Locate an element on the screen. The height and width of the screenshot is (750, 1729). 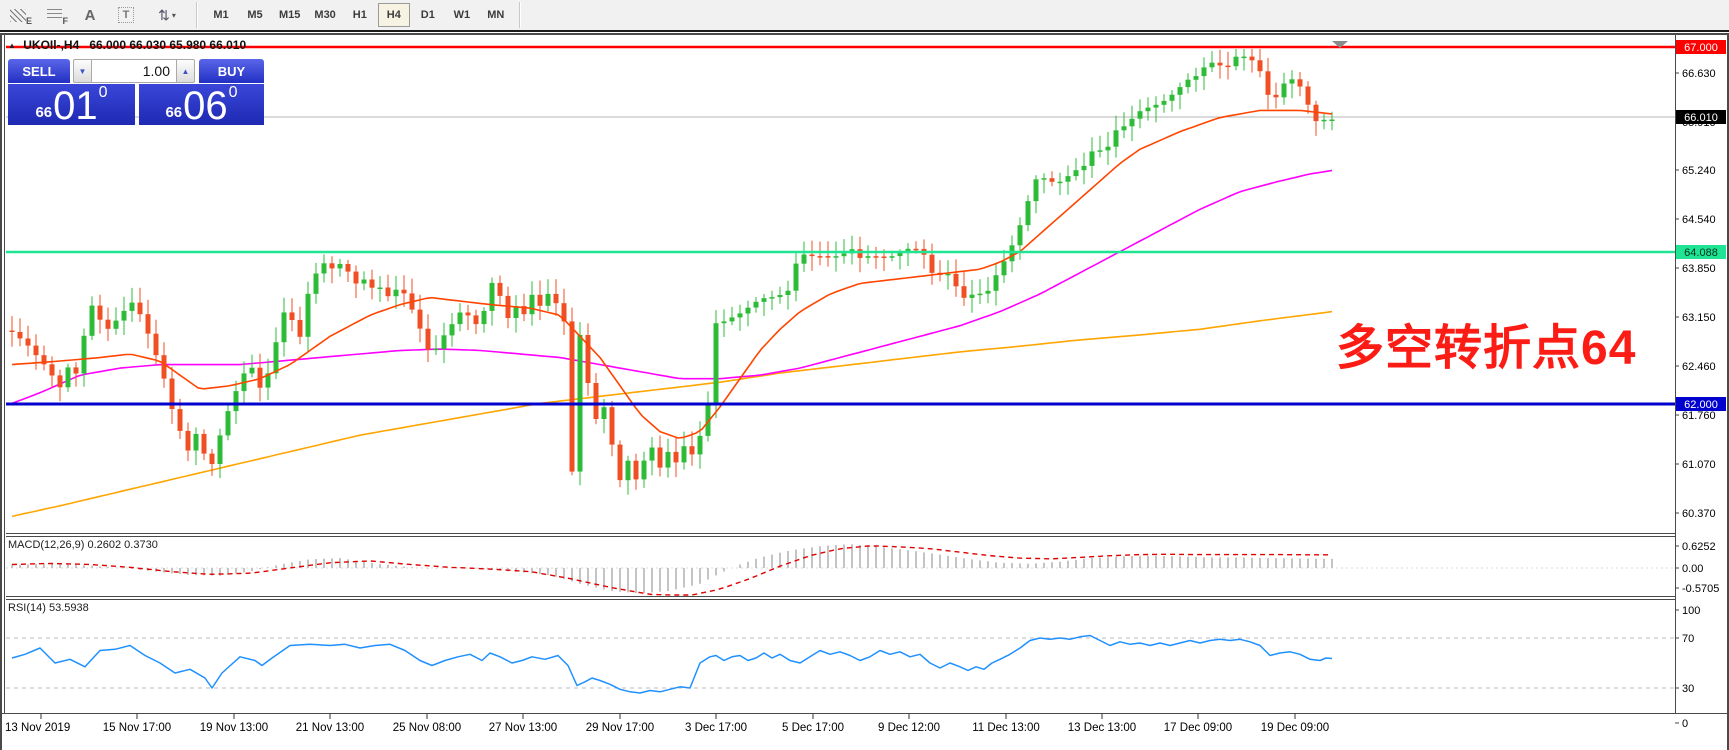
sell-price-big: 01 is located at coordinates (75, 106).